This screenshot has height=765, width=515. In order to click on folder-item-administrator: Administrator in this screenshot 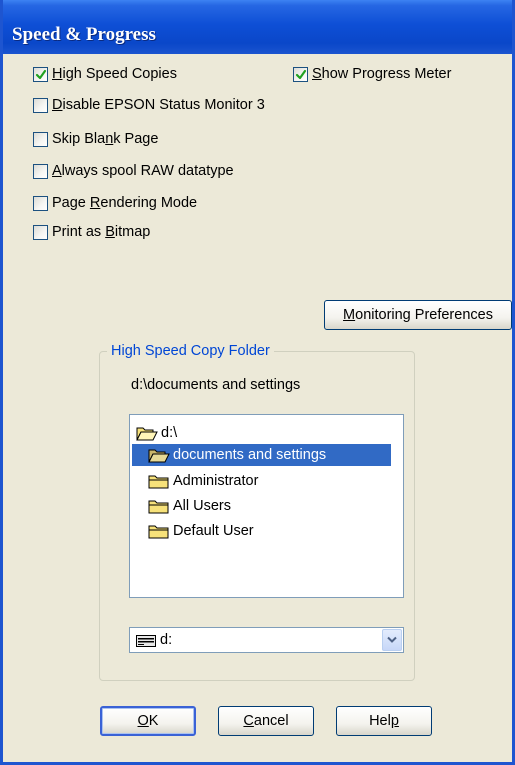, I will do `click(203, 481)`.